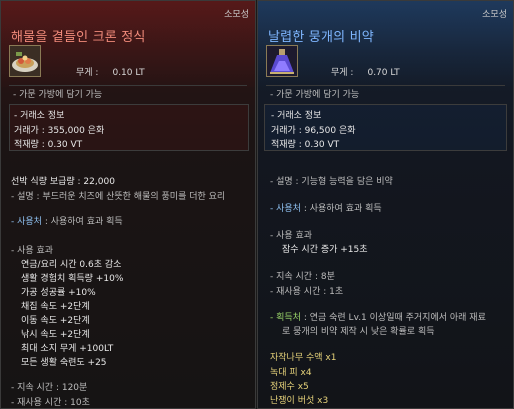 The image size is (514, 409). What do you see at coordinates (49, 388) in the screenshot?
I see `duration: - 지속 시간 : 120분` at bounding box center [49, 388].